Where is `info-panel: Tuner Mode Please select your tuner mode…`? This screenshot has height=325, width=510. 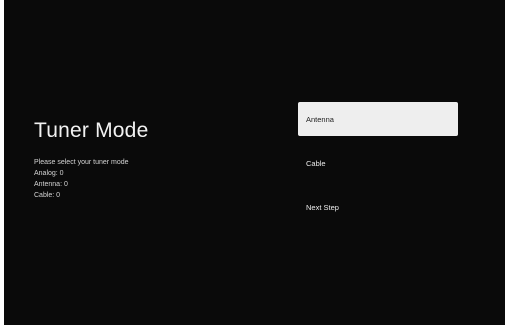
info-panel: Tuner Mode Please select your tuner mode… is located at coordinates (144, 159).